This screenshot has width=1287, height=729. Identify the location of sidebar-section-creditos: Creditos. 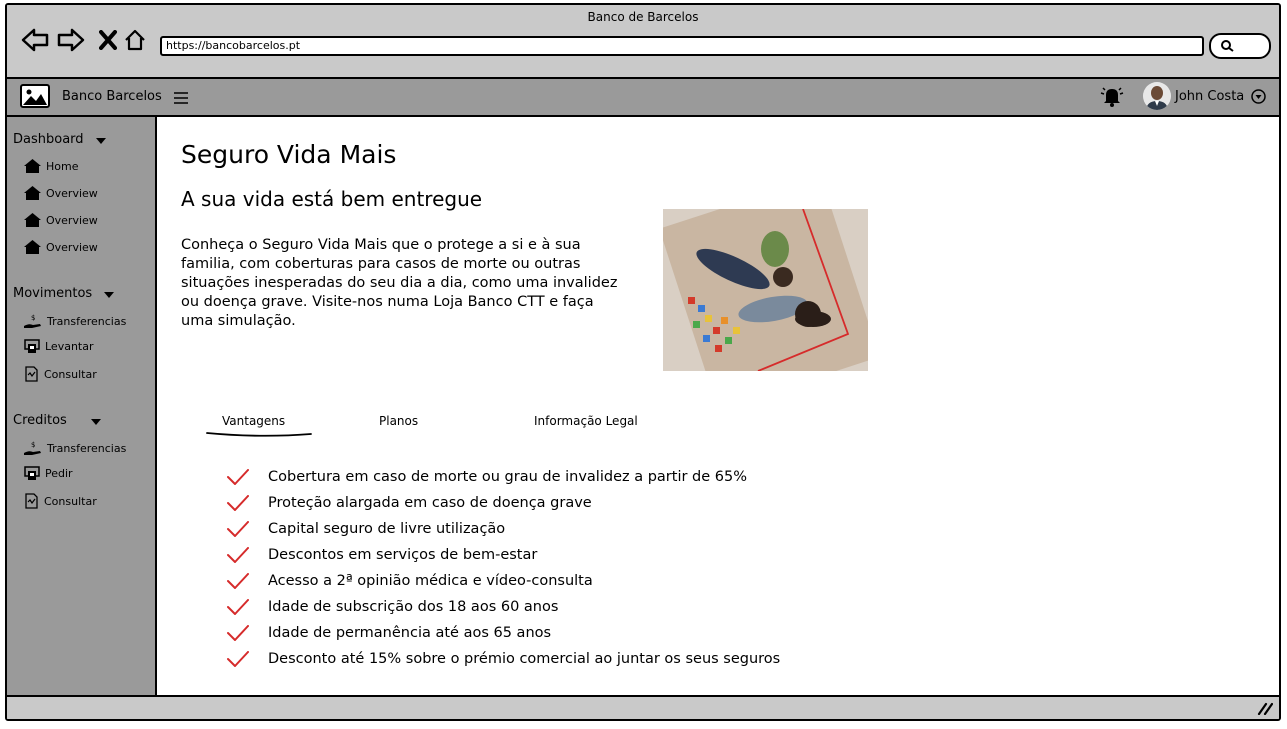
(57, 420).